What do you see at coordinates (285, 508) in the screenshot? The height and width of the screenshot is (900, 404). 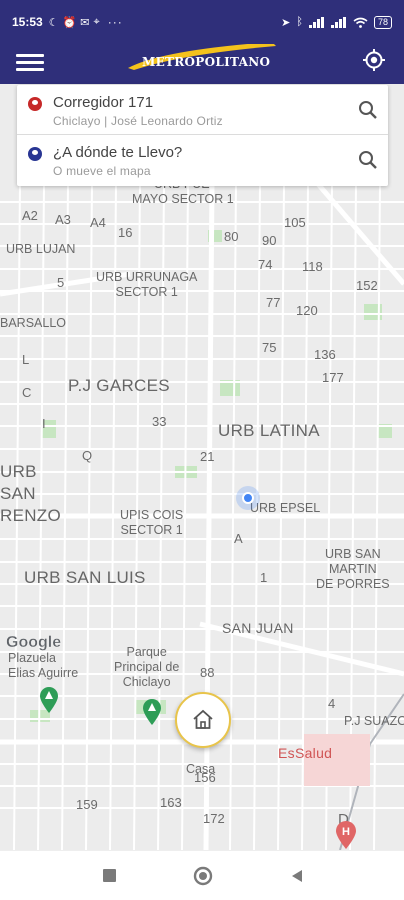 I see `map-area-label: URB EPSEL` at bounding box center [285, 508].